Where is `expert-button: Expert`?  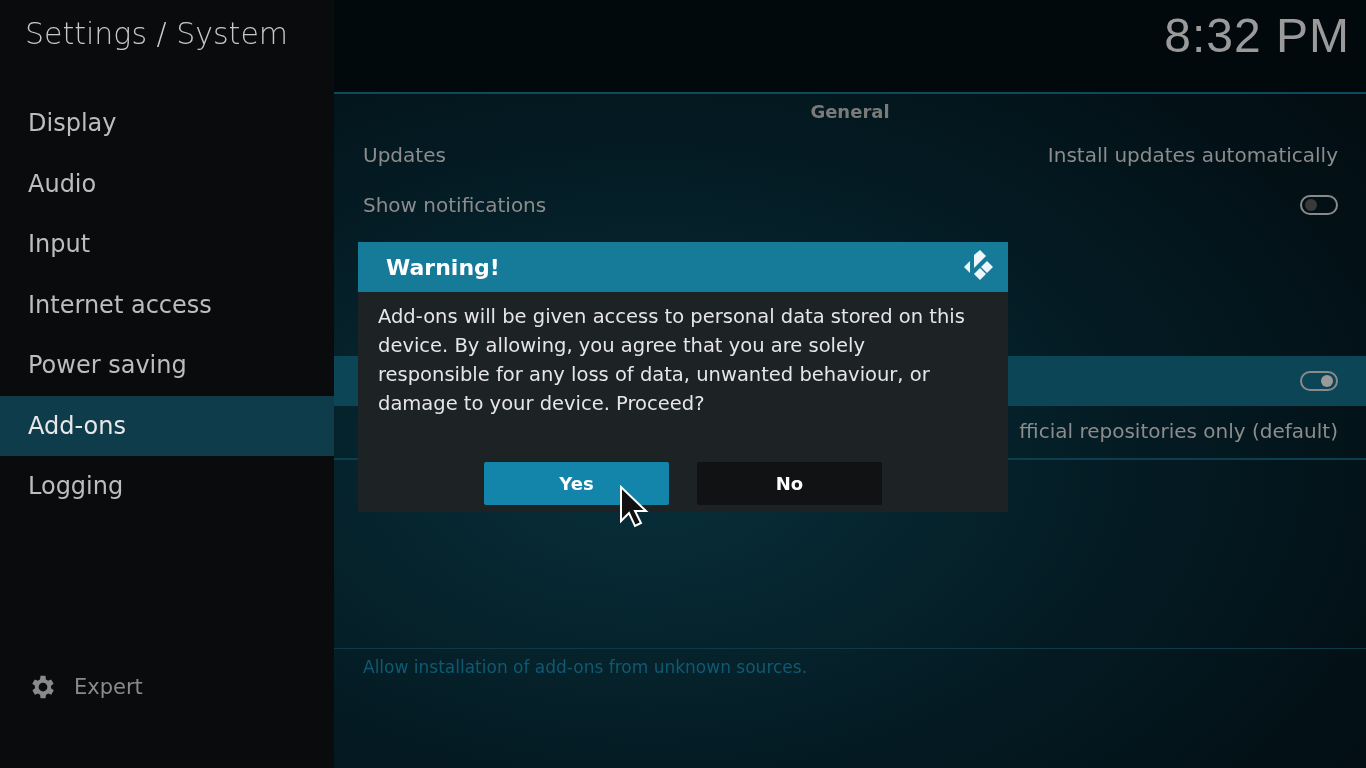
expert-button: Expert is located at coordinates (93, 687).